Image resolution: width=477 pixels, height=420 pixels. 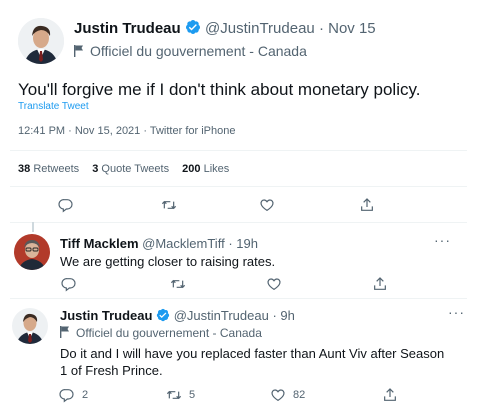 What do you see at coordinates (95, 169) in the screenshot?
I see `quotes-count: 3` at bounding box center [95, 169].